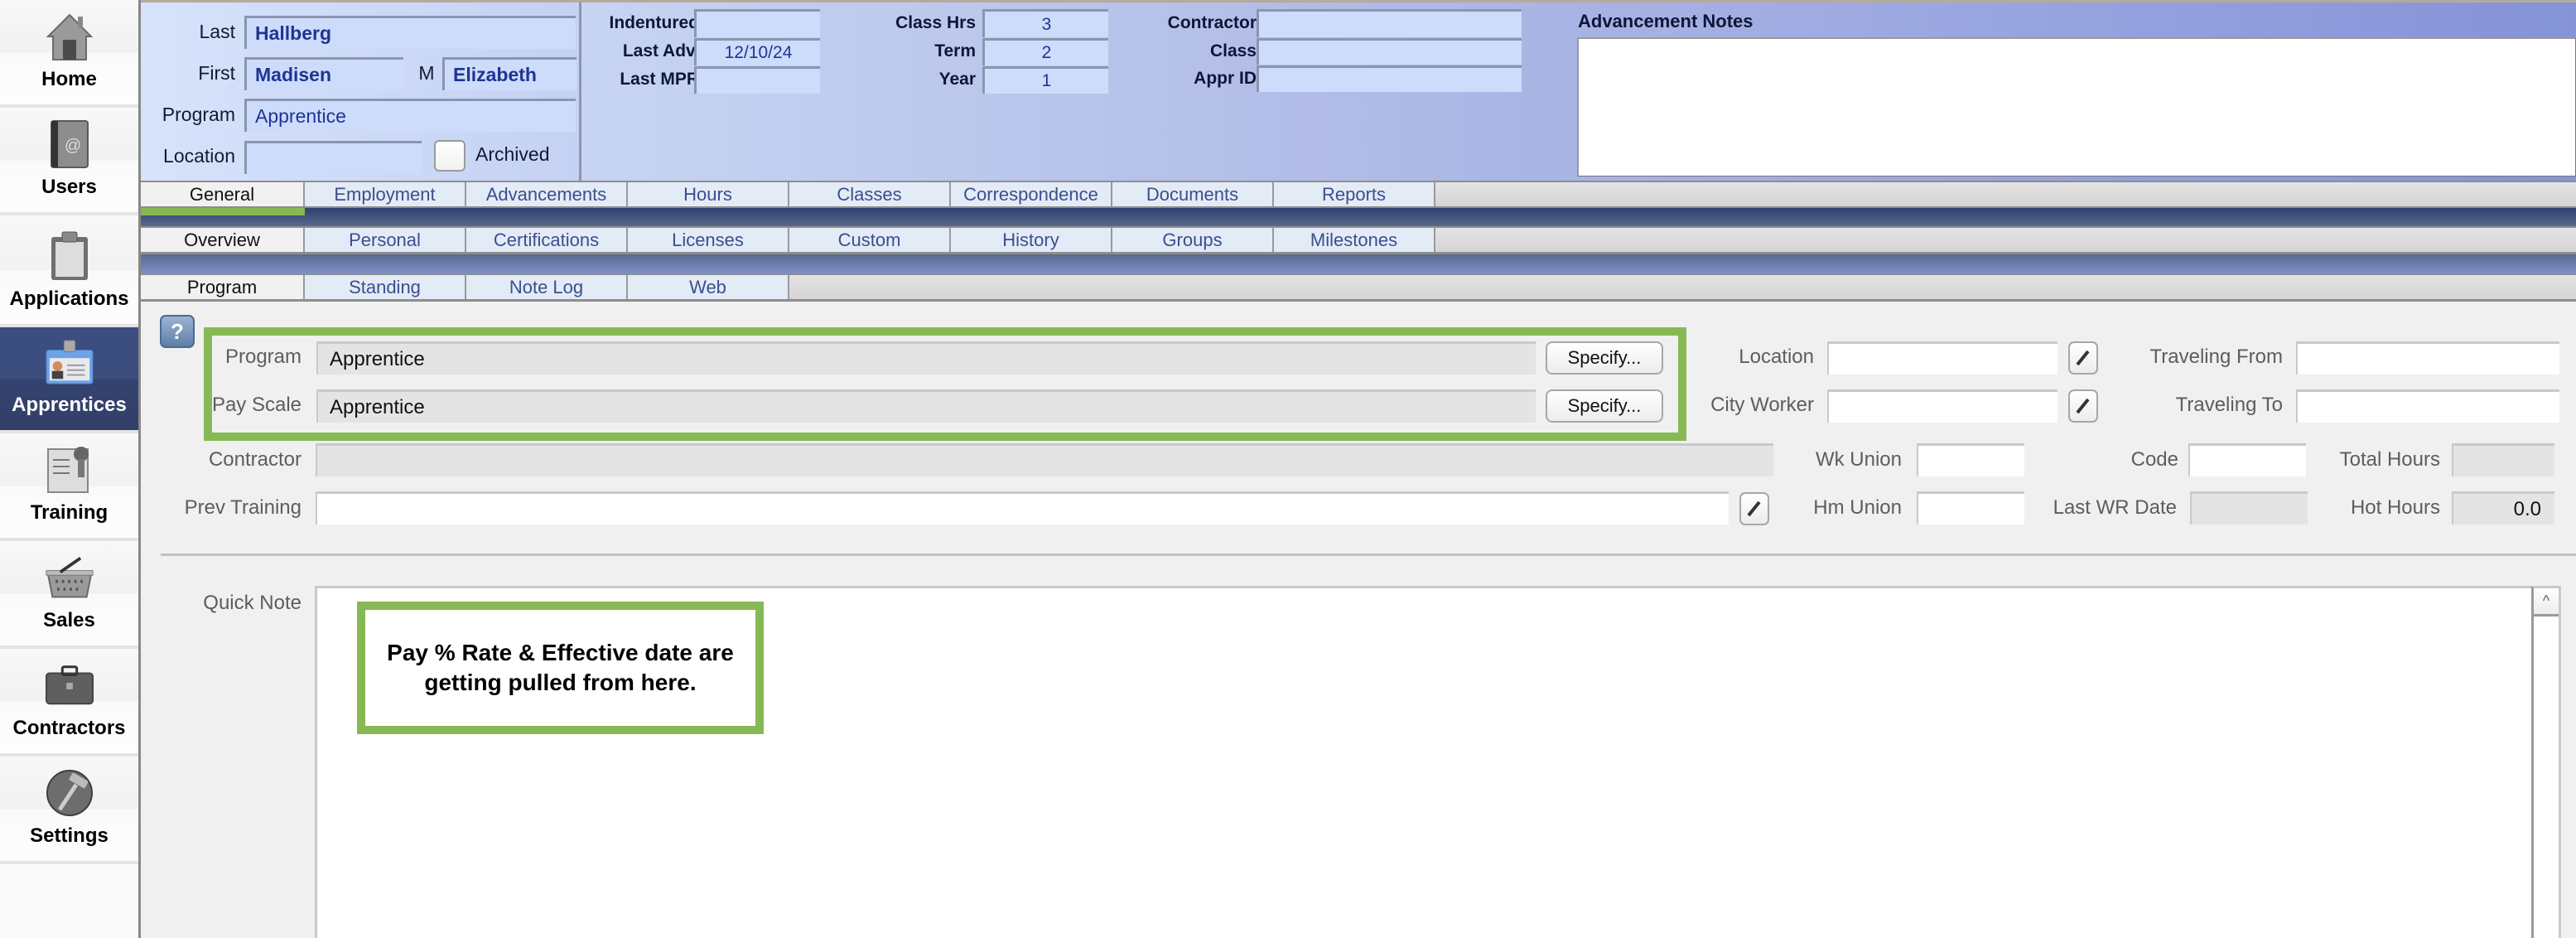 The image size is (2576, 938). What do you see at coordinates (223, 194) in the screenshot?
I see `tab-general: General` at bounding box center [223, 194].